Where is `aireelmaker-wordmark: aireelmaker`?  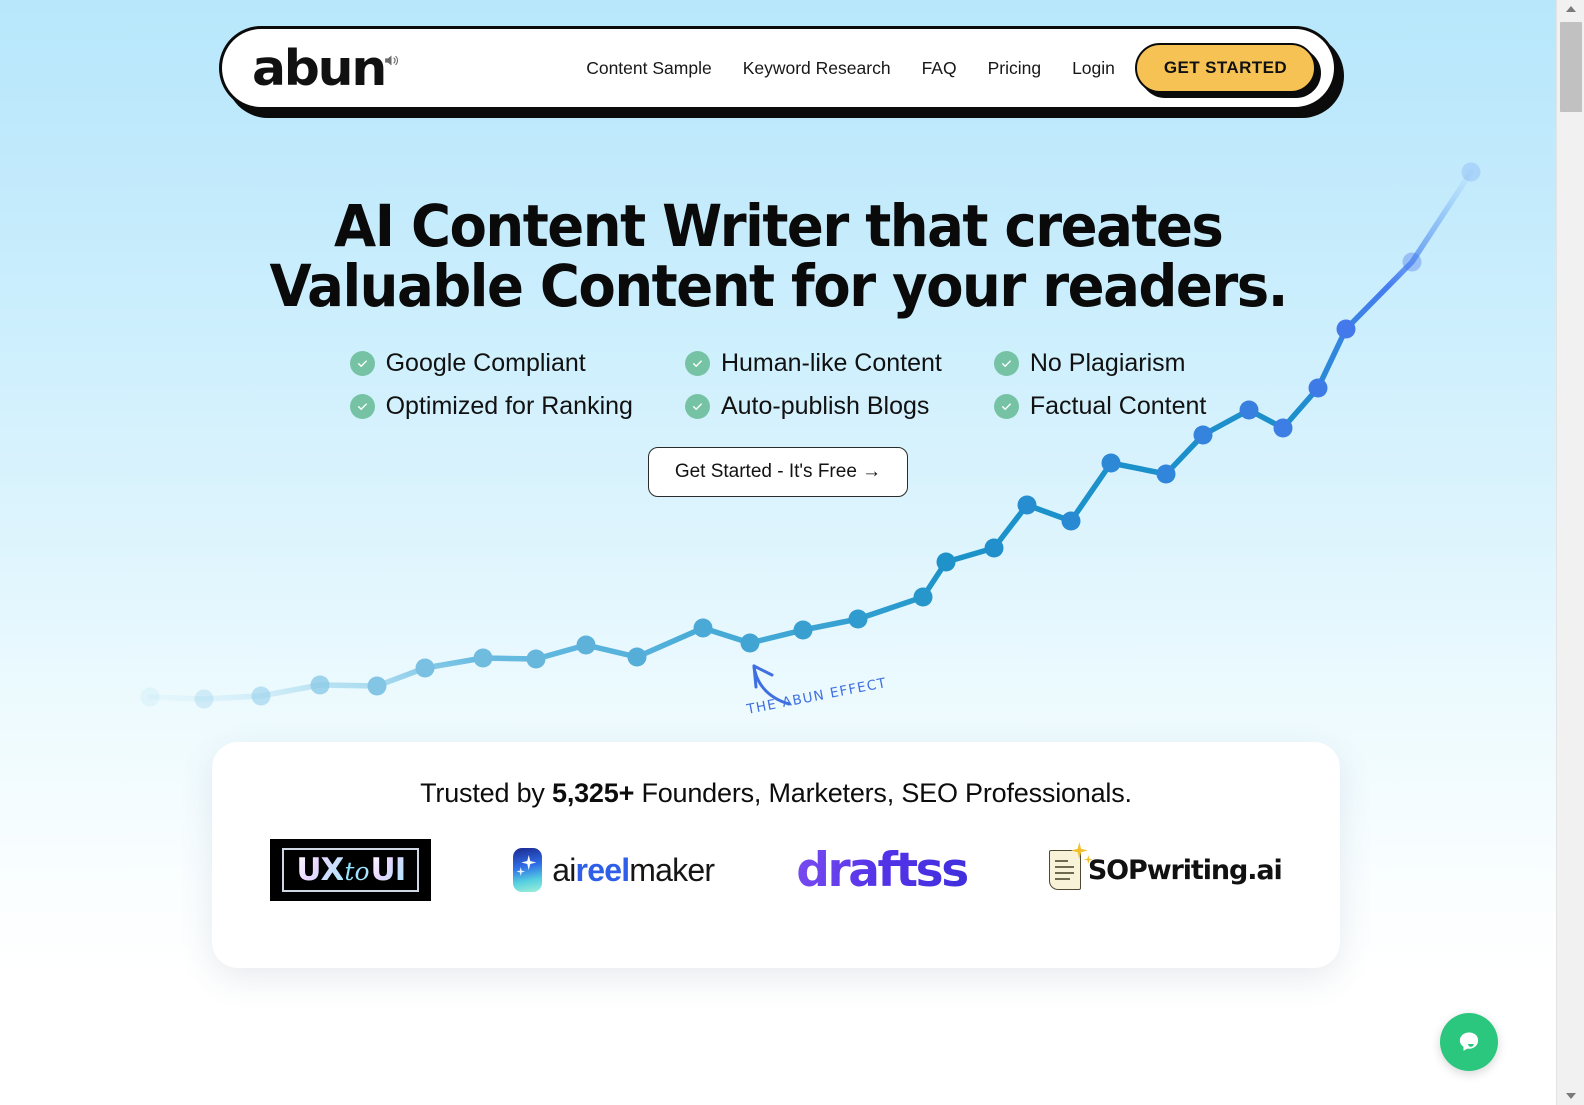
aireelmaker-wordmark: aireelmaker is located at coordinates (633, 870).